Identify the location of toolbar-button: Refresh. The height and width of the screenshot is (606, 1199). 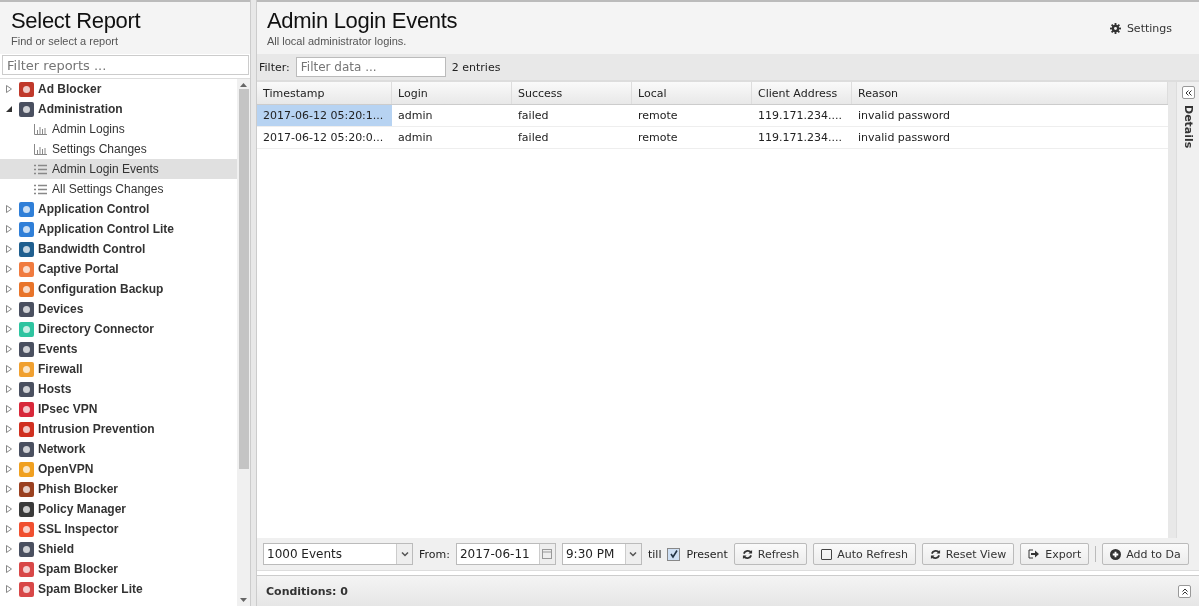
(770, 554).